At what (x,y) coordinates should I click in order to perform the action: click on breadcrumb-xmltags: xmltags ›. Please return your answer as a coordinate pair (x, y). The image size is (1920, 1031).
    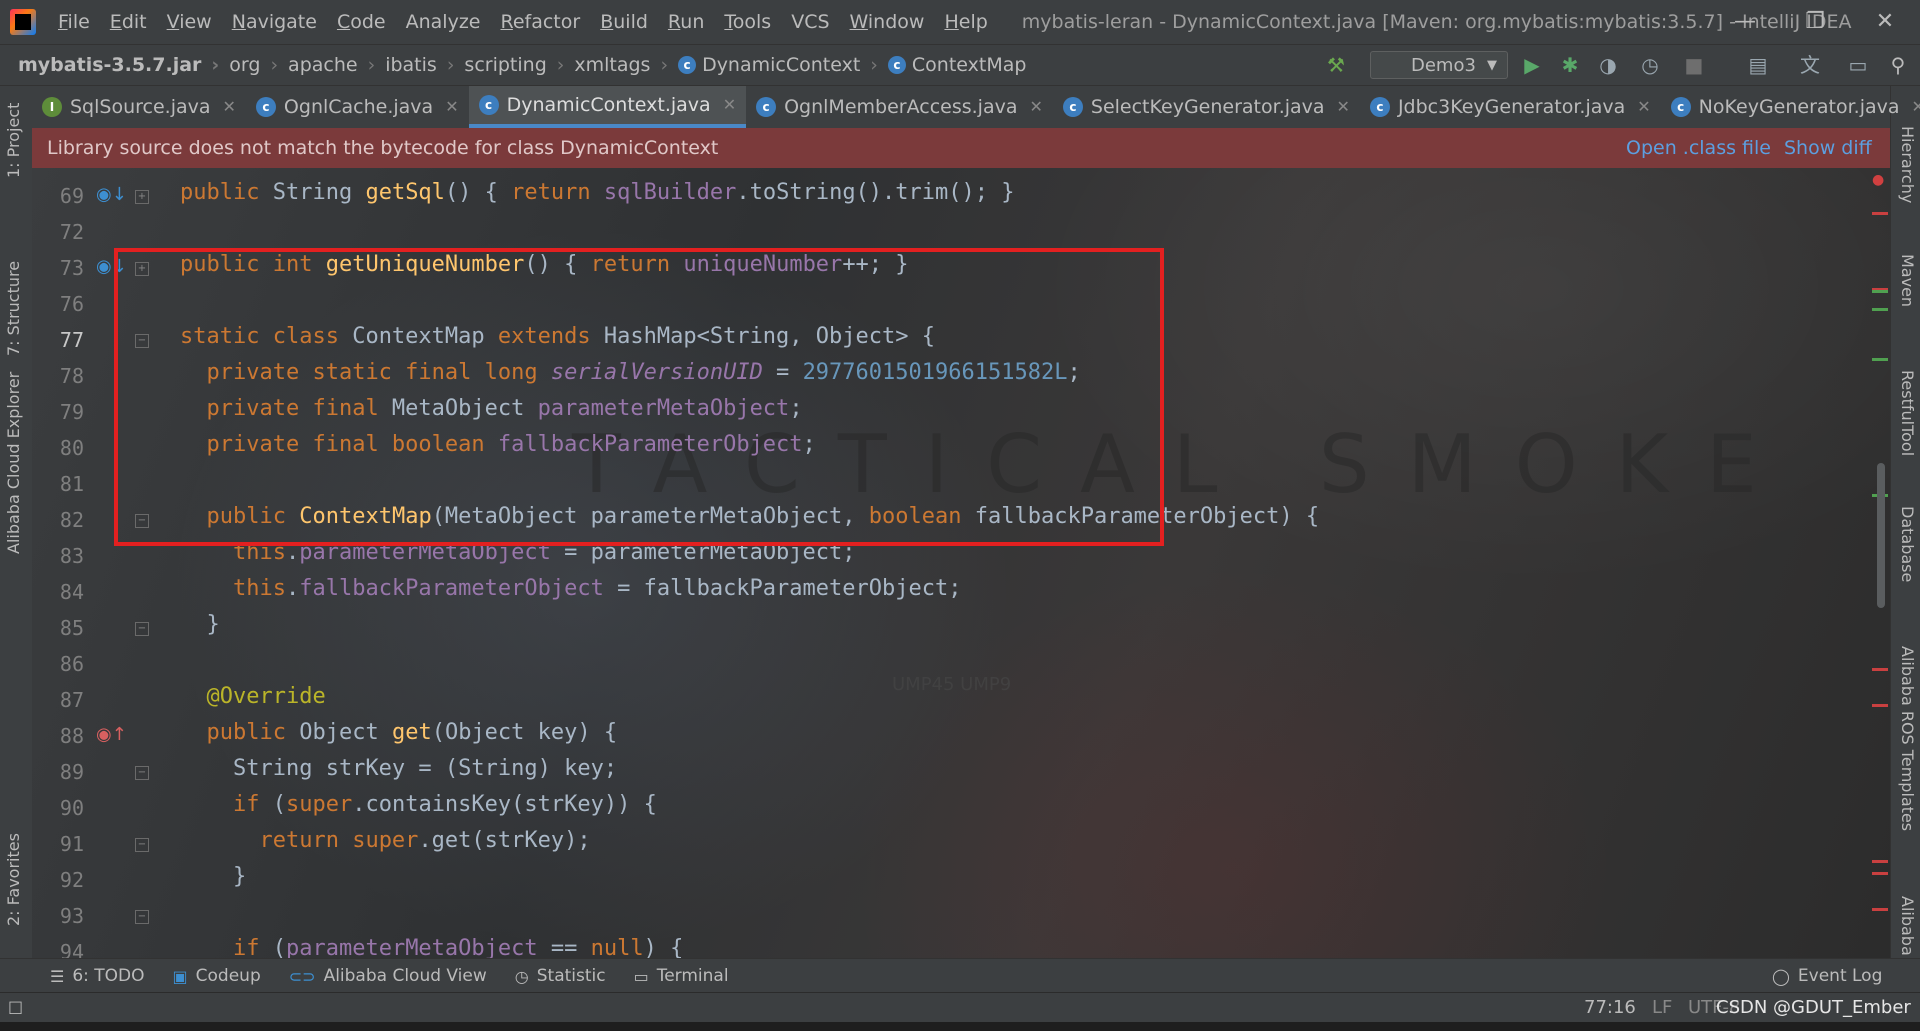
    Looking at the image, I should click on (626, 65).